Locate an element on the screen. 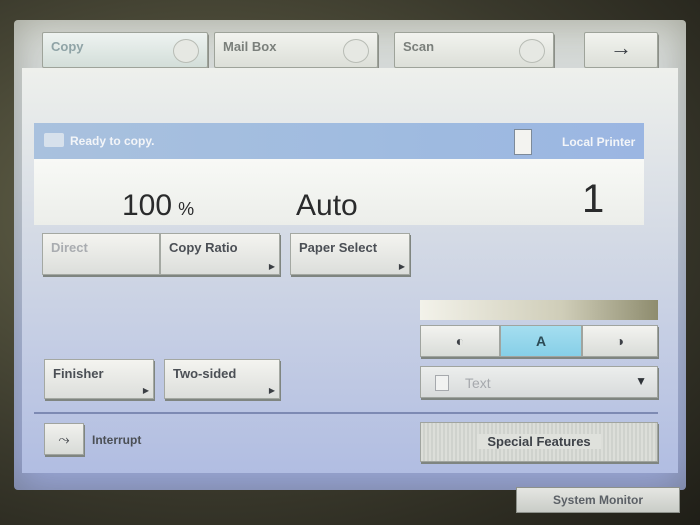 This screenshot has width=700, height=525. darker-icon: ◑ is located at coordinates (620, 341).